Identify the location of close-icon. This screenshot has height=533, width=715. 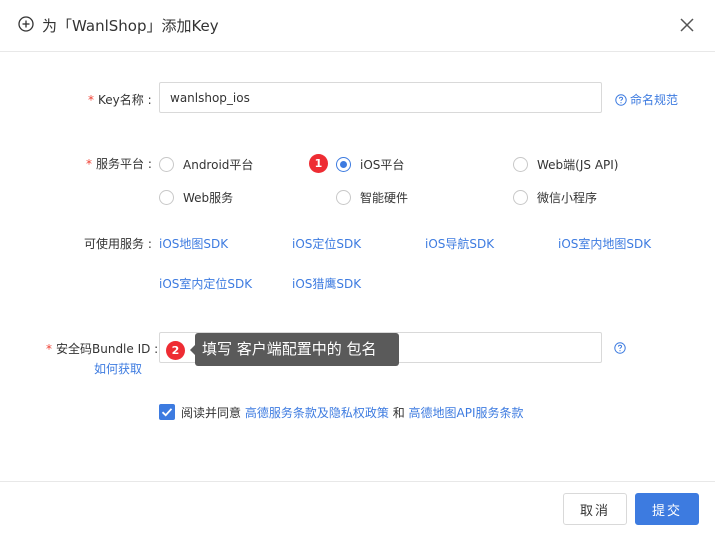
(687, 25).